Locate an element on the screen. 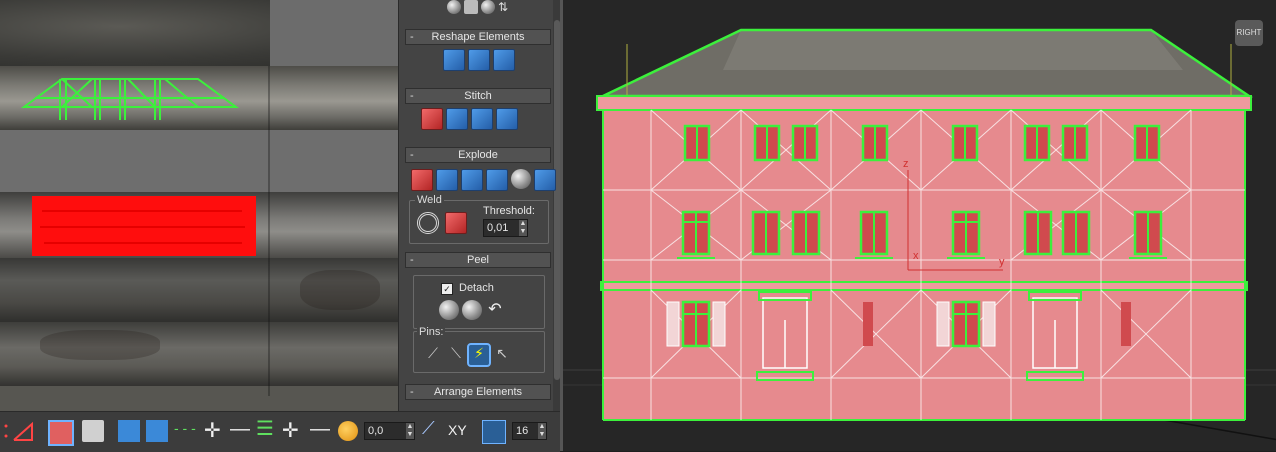 The height and width of the screenshot is (452, 1276). uv-shell-red is located at coordinates (144, 226).